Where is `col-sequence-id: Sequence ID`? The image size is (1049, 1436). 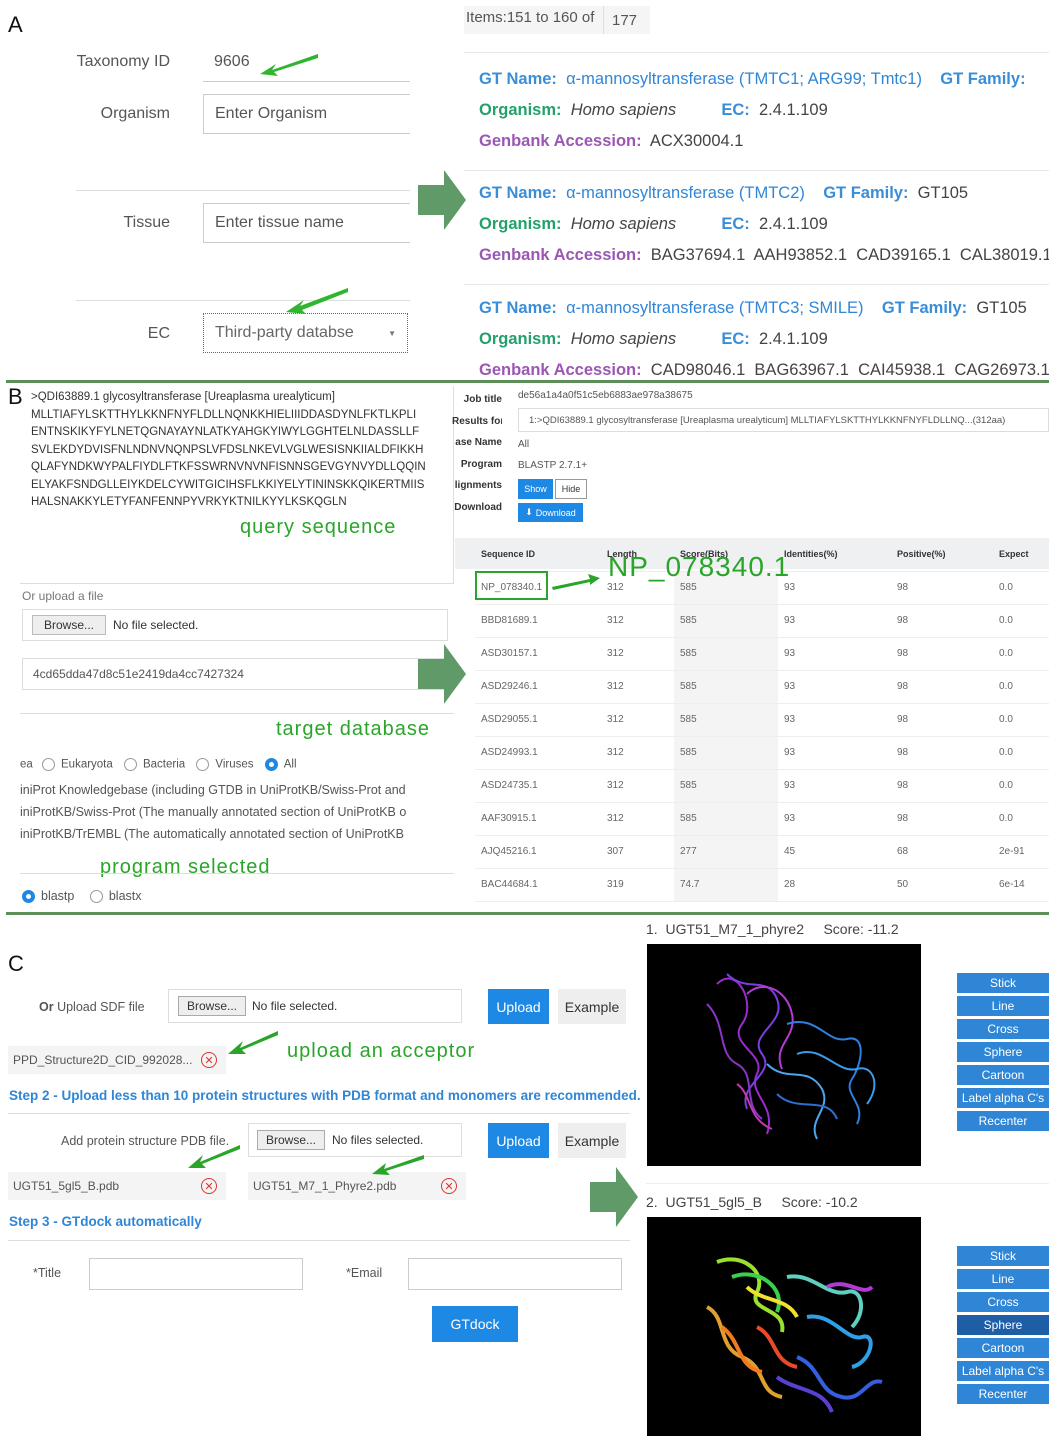 col-sequence-id: Sequence ID is located at coordinates (538, 555).